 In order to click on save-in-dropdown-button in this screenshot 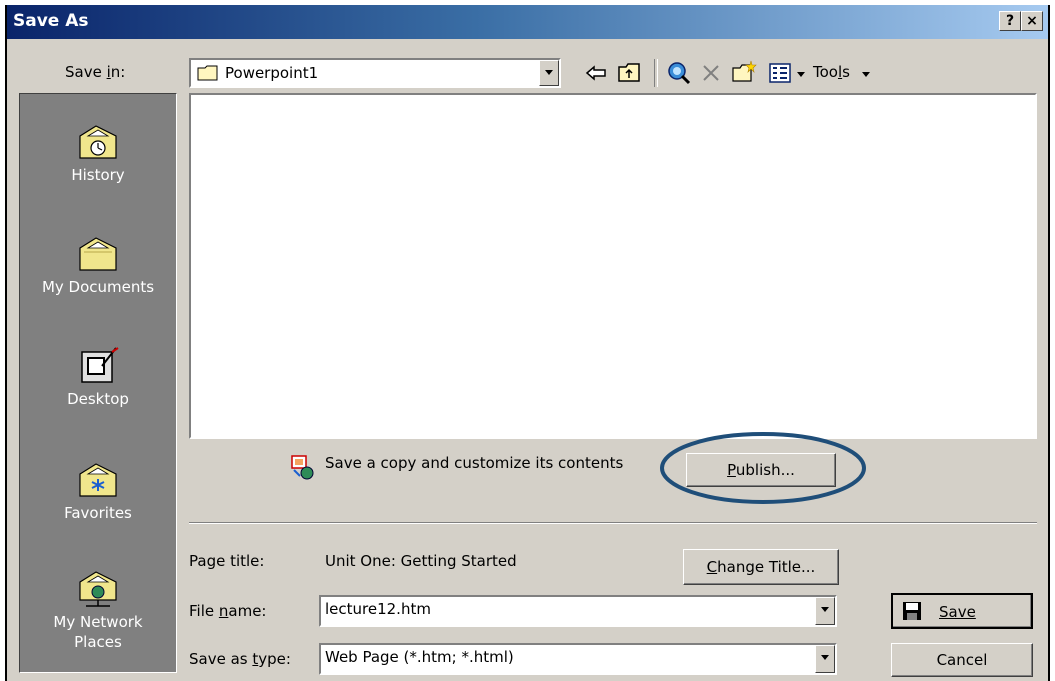, I will do `click(549, 73)`.